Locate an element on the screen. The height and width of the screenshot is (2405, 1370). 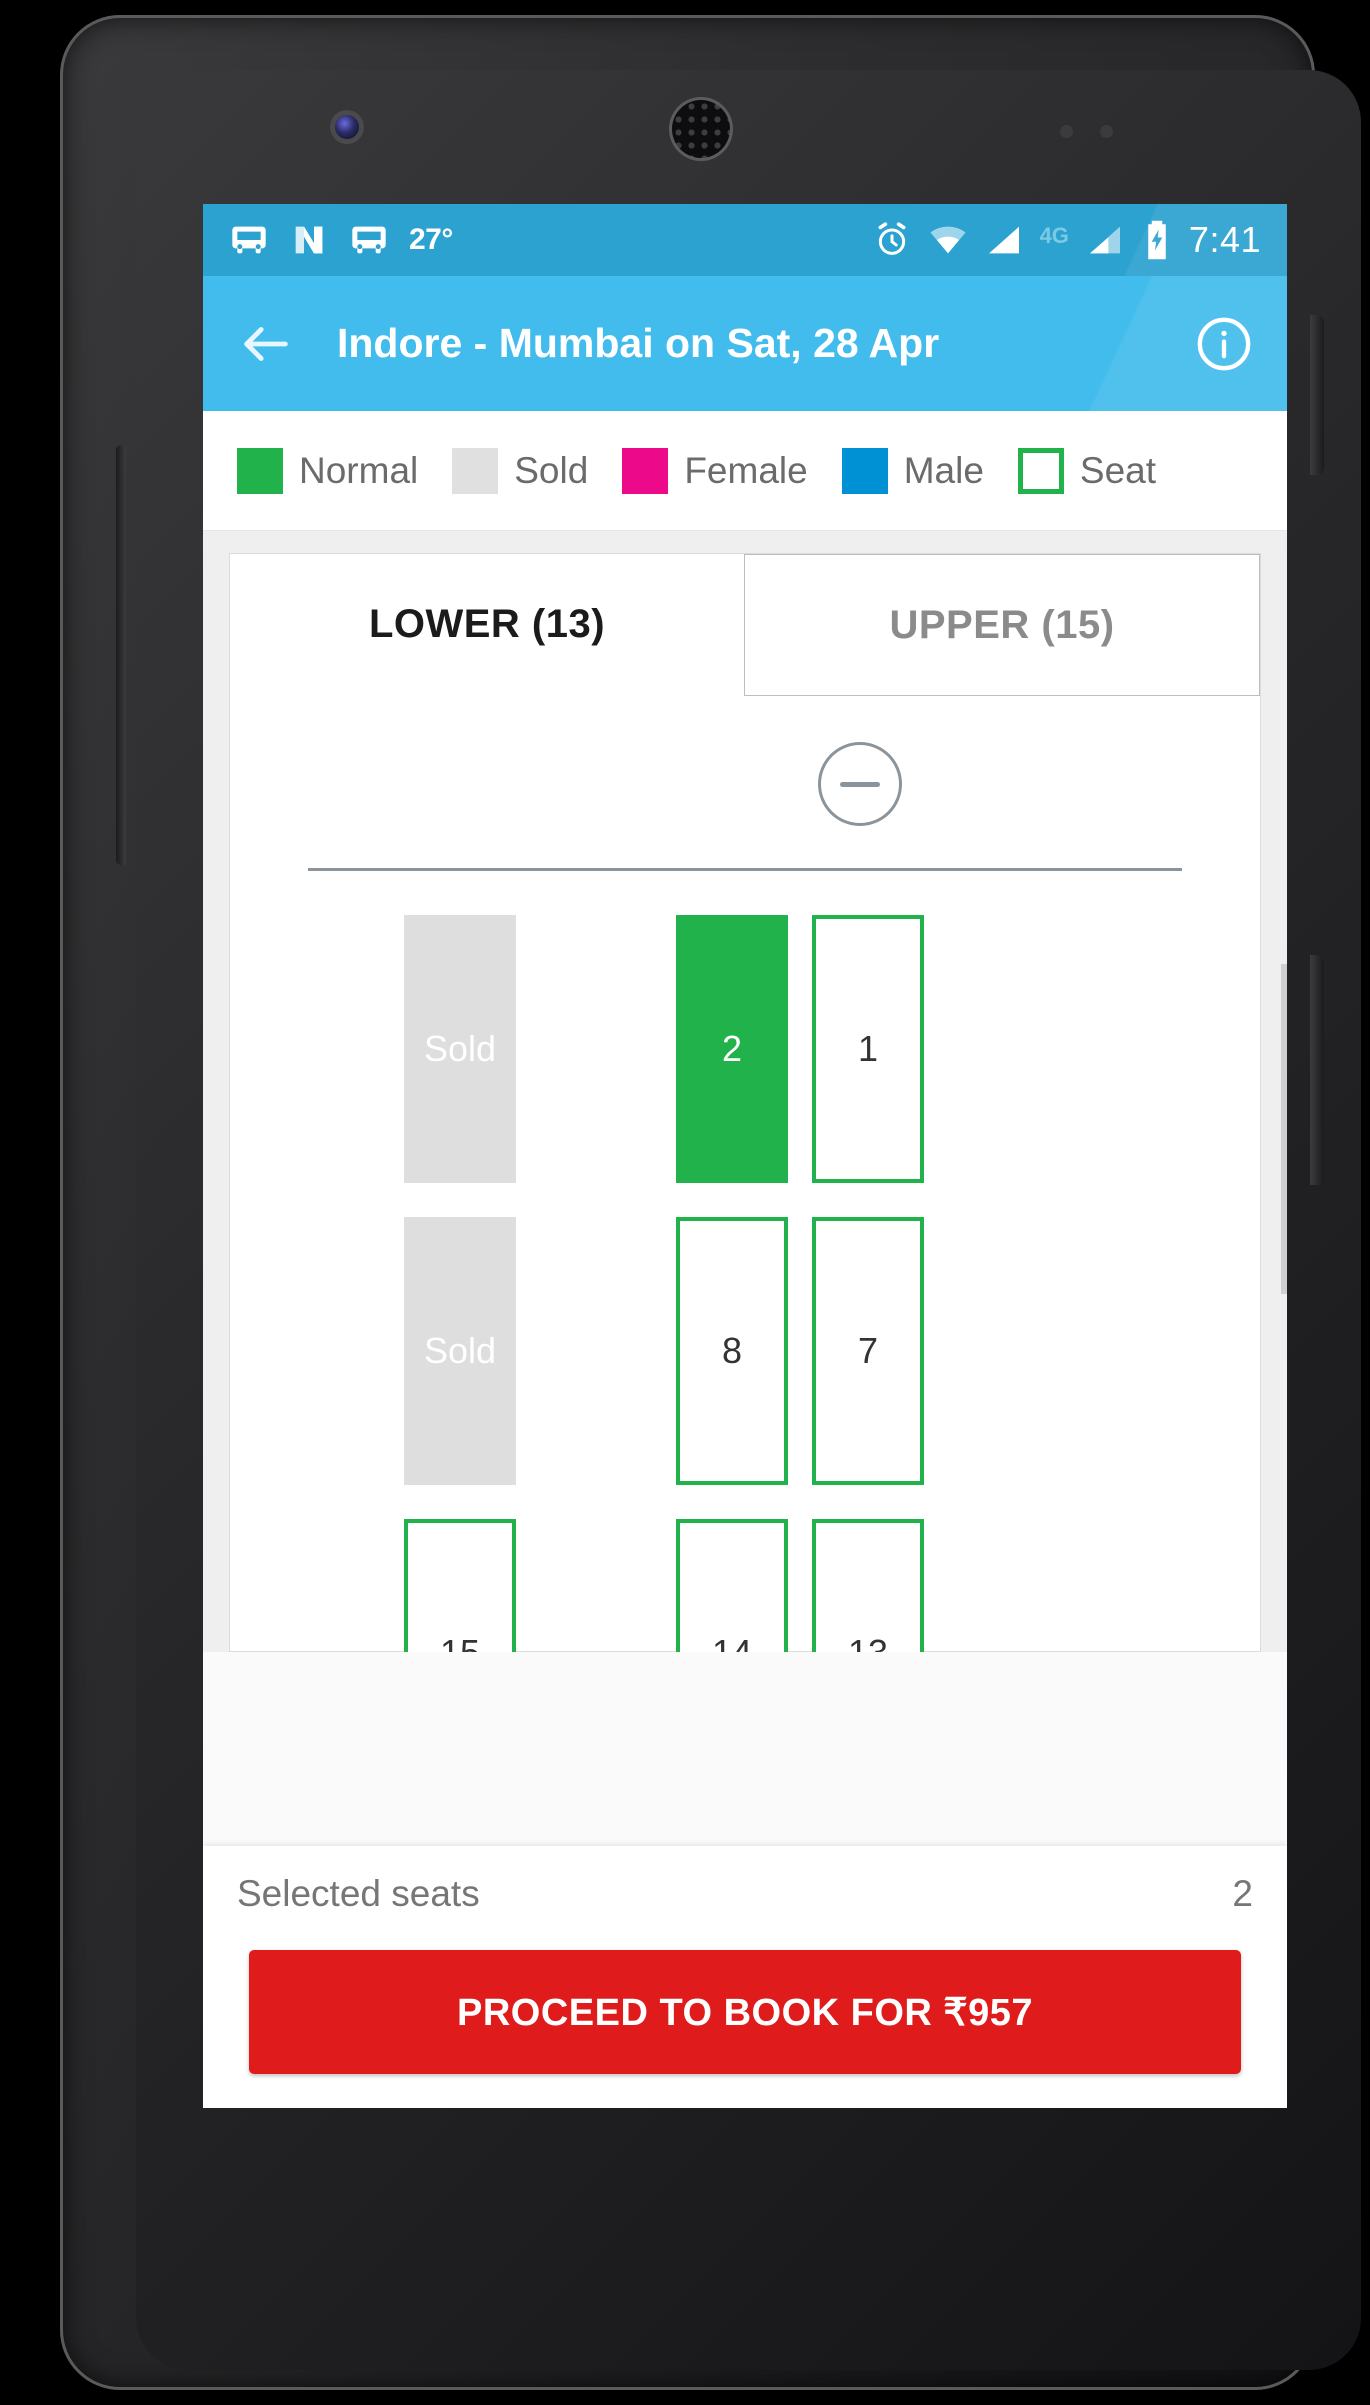
selected-seats-count: 2 is located at coordinates (1242, 1893).